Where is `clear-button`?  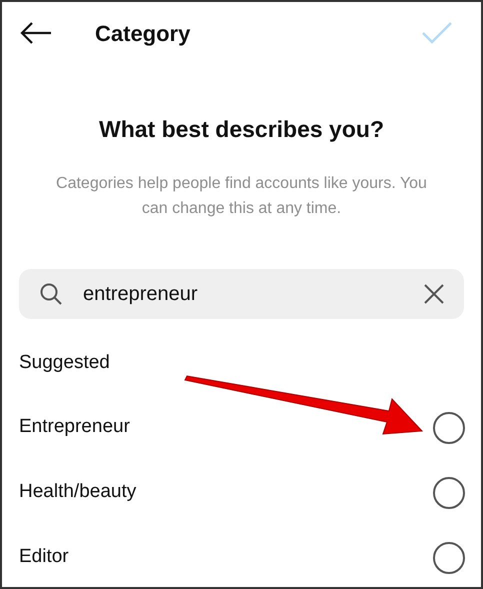
clear-button is located at coordinates (434, 294).